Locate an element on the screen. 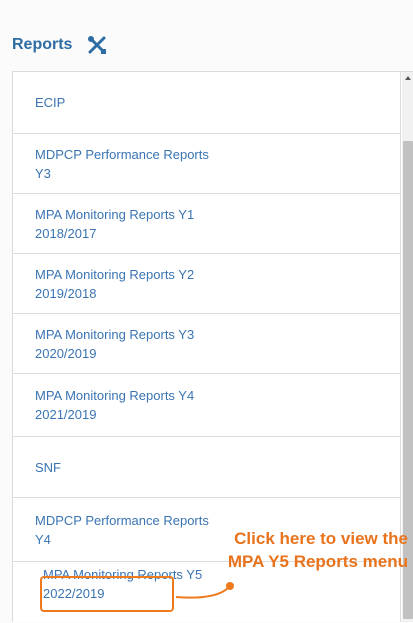 The image size is (413, 623). list-item-mpa-y4: MPA Monitoring Reports Y4 2021/2019 is located at coordinates (206, 405).